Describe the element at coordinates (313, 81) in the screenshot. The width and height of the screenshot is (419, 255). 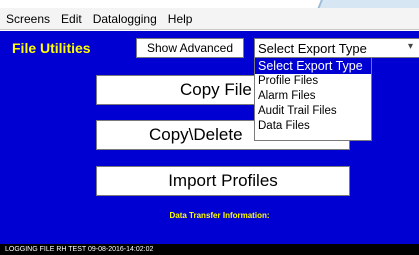
I see `export-option-profile-files: Profile Files` at that location.